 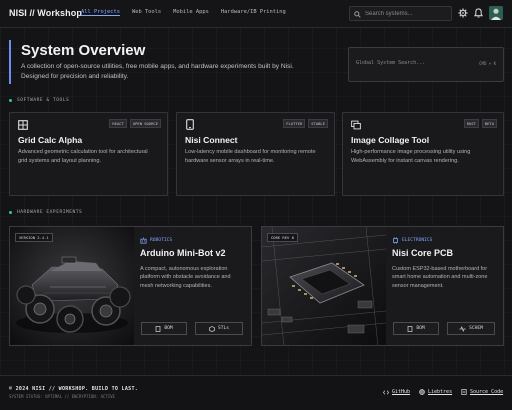 I want to click on search-box, so click(x=400, y=13).